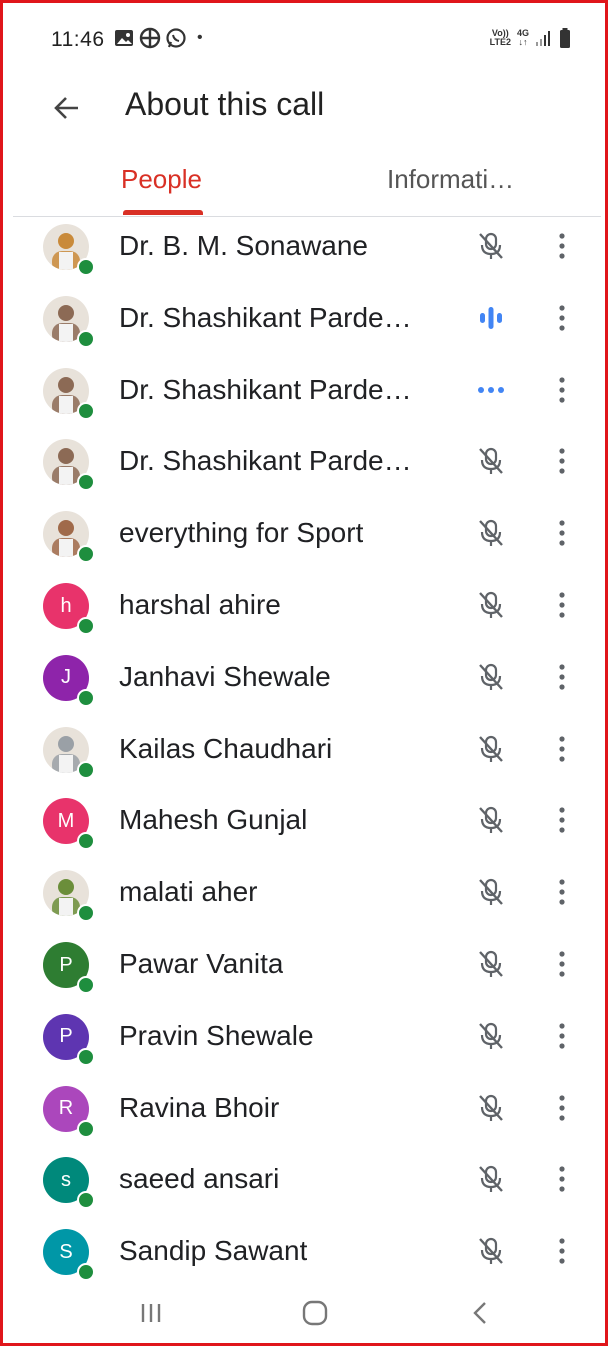 The image size is (608, 1346). What do you see at coordinates (307, 605) in the screenshot?
I see `participant-row: h harshal ahire` at bounding box center [307, 605].